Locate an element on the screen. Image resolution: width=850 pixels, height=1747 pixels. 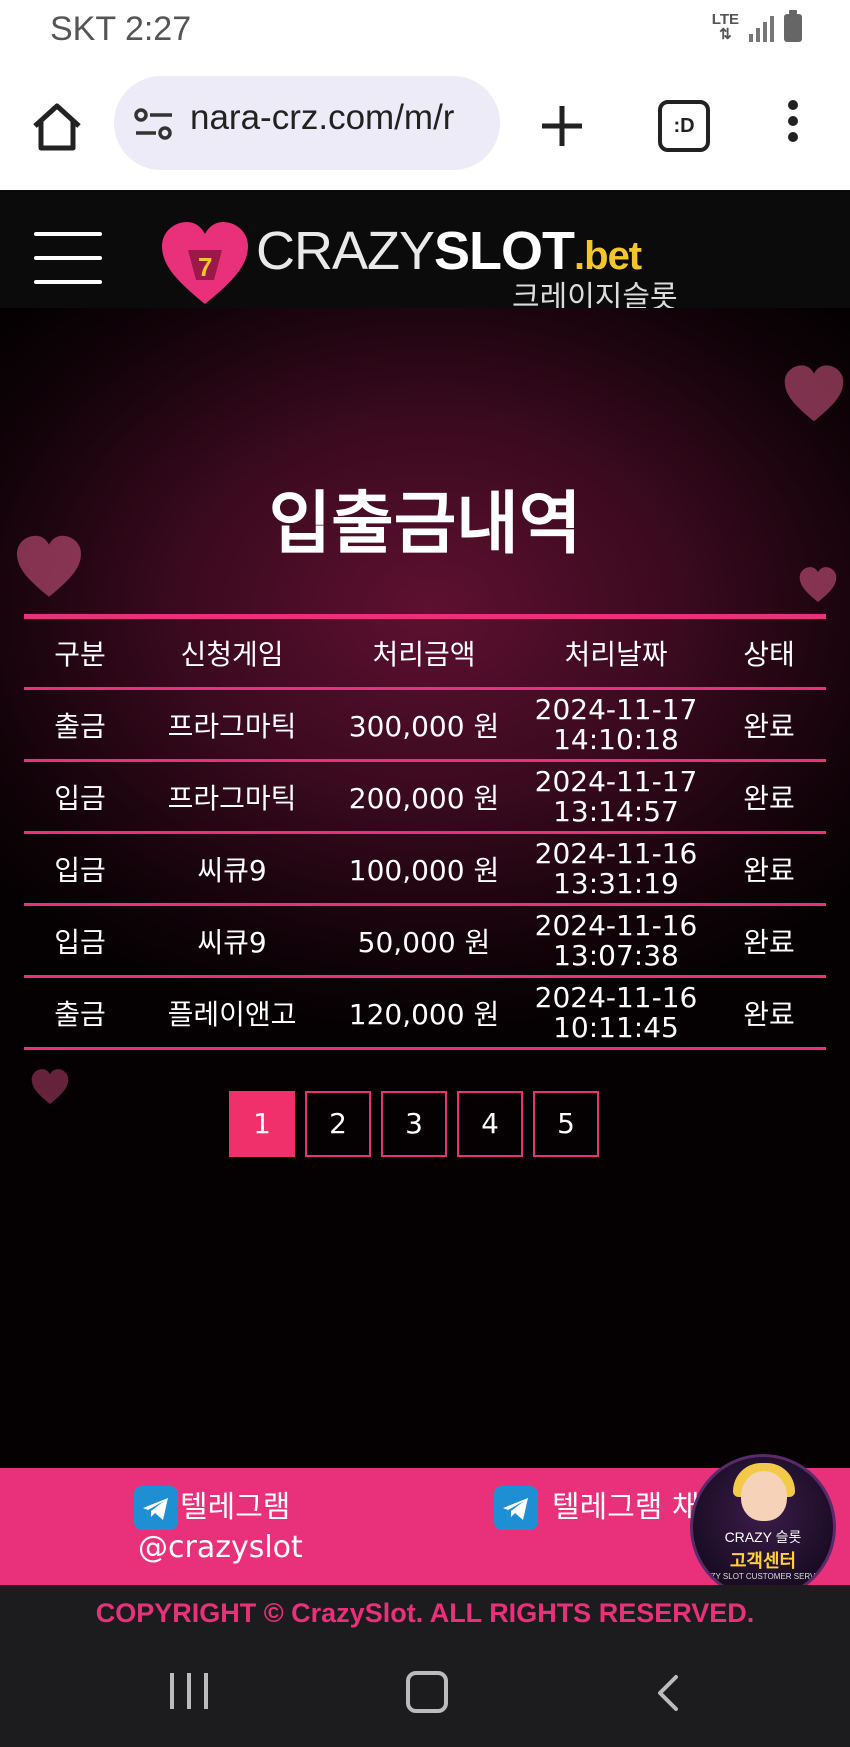
status-icons: LTE ⇅ is located at coordinates (756, 26).